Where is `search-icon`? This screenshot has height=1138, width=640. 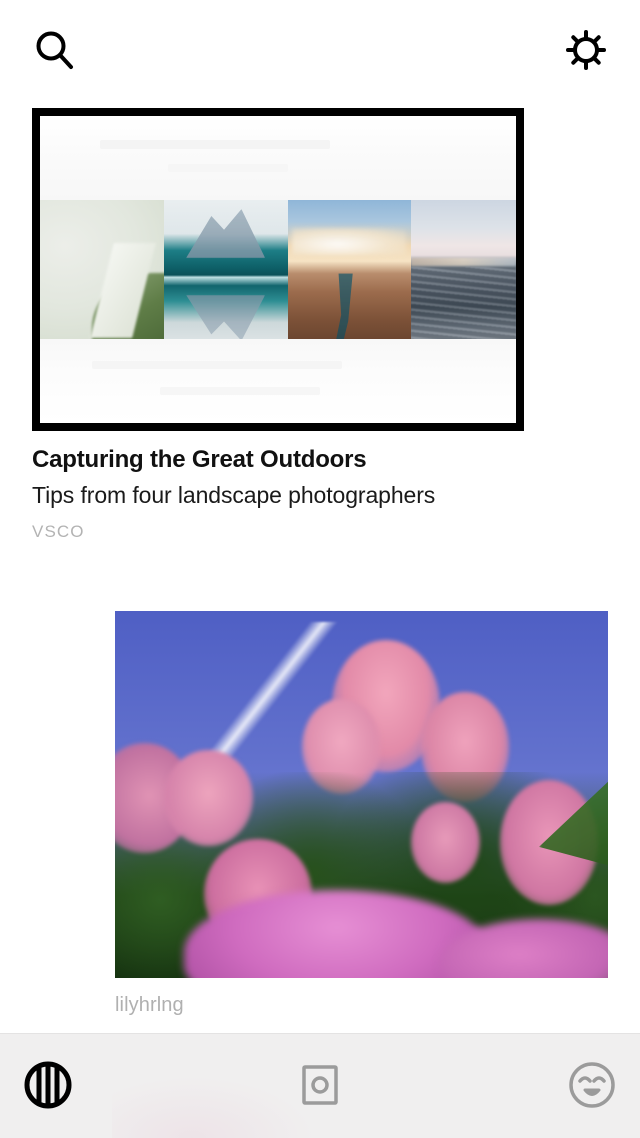 search-icon is located at coordinates (54, 52).